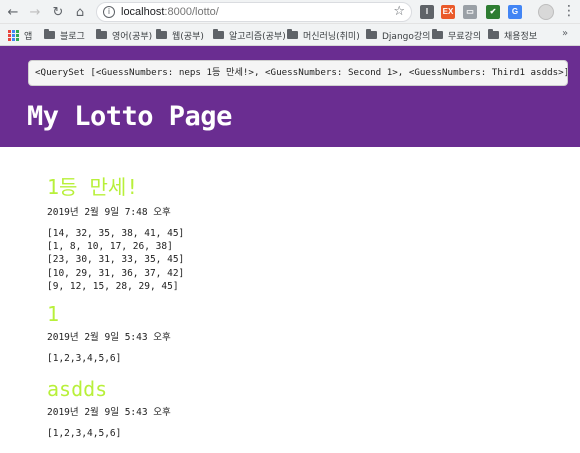  Describe the element at coordinates (72, 36) in the screenshot. I see `bookmark-label: 블로그` at that location.